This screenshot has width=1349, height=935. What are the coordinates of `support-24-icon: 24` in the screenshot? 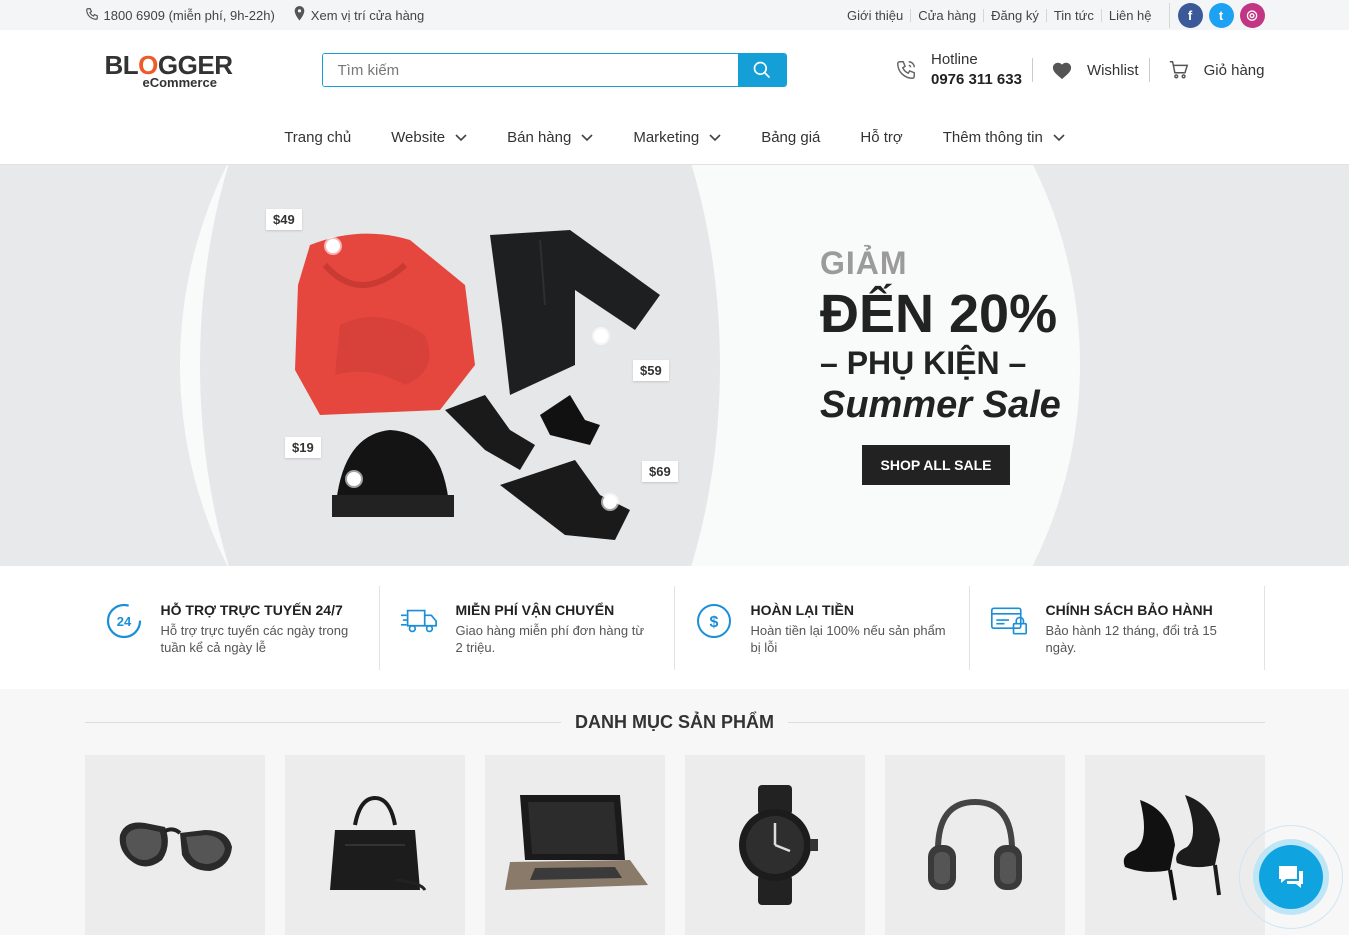 It's located at (124, 621).